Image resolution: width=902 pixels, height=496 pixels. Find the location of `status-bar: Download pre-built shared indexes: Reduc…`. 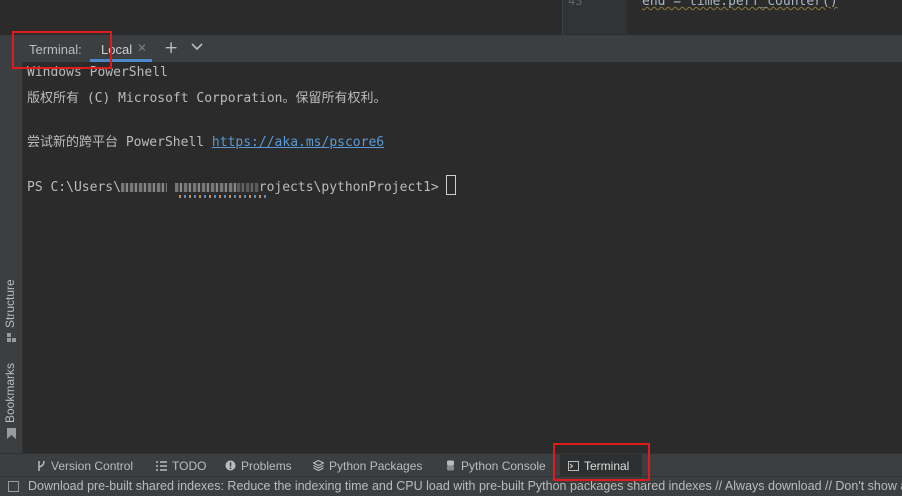

status-bar: Download pre-built shared indexes: Reduc… is located at coordinates (451, 486).